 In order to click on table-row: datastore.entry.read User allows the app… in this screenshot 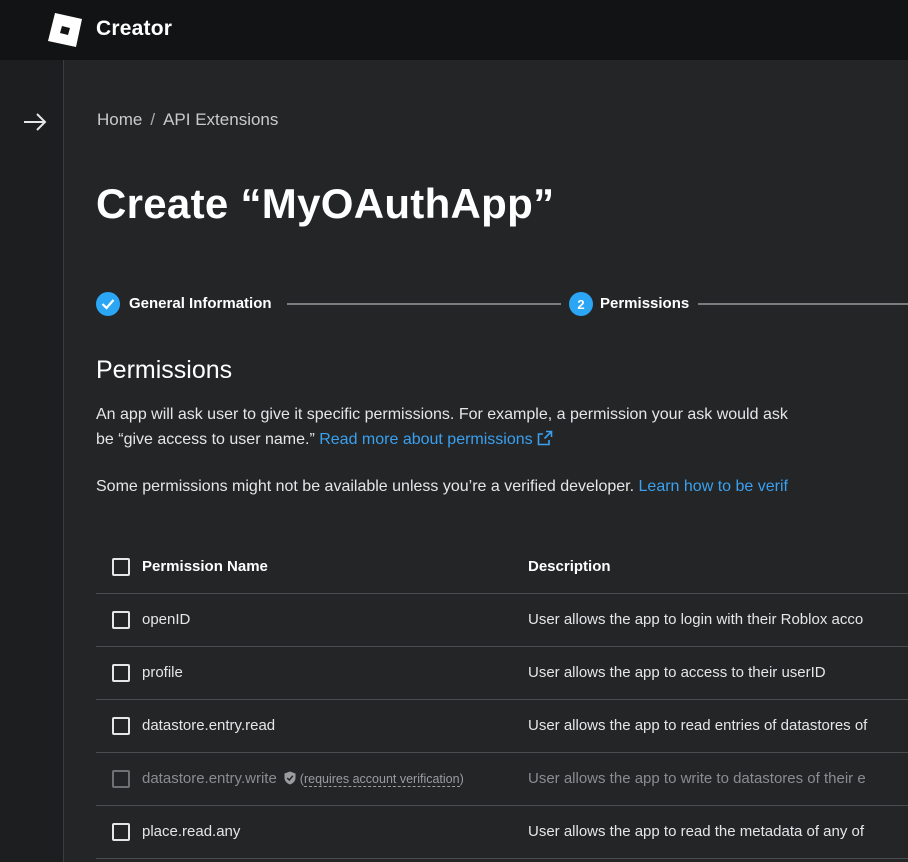, I will do `click(502, 726)`.